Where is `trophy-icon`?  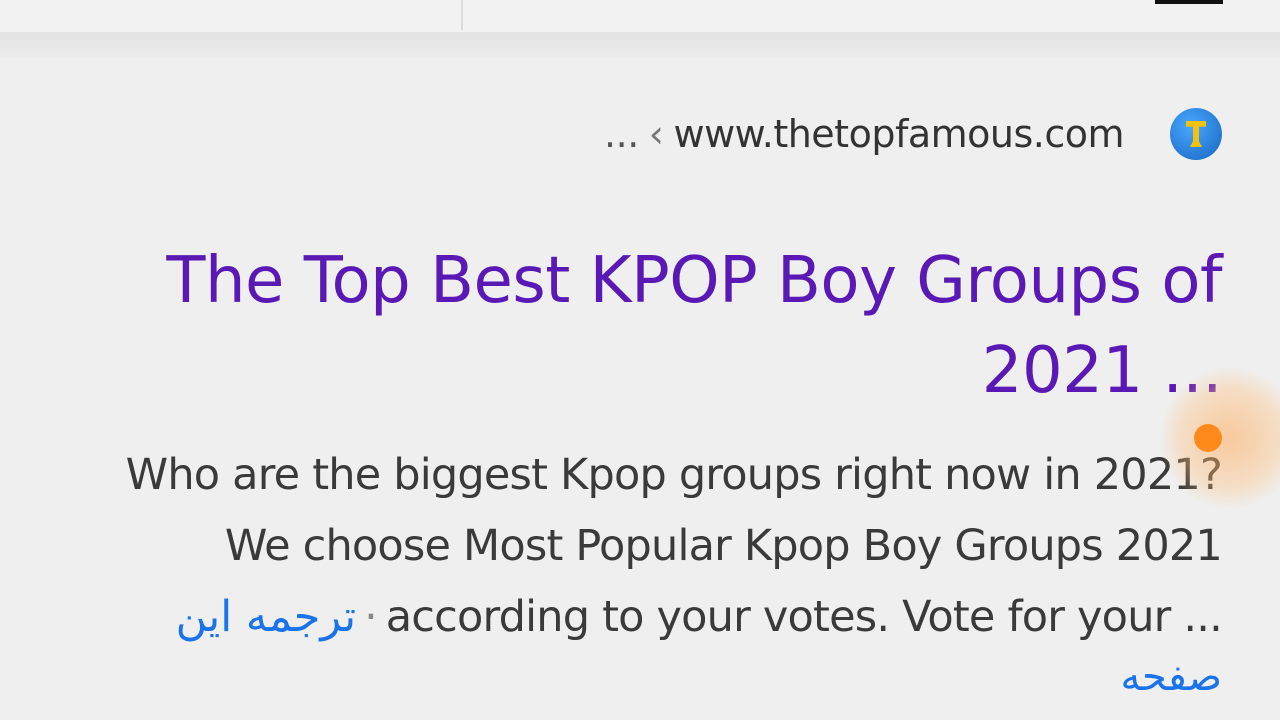
trophy-icon is located at coordinates (1196, 134).